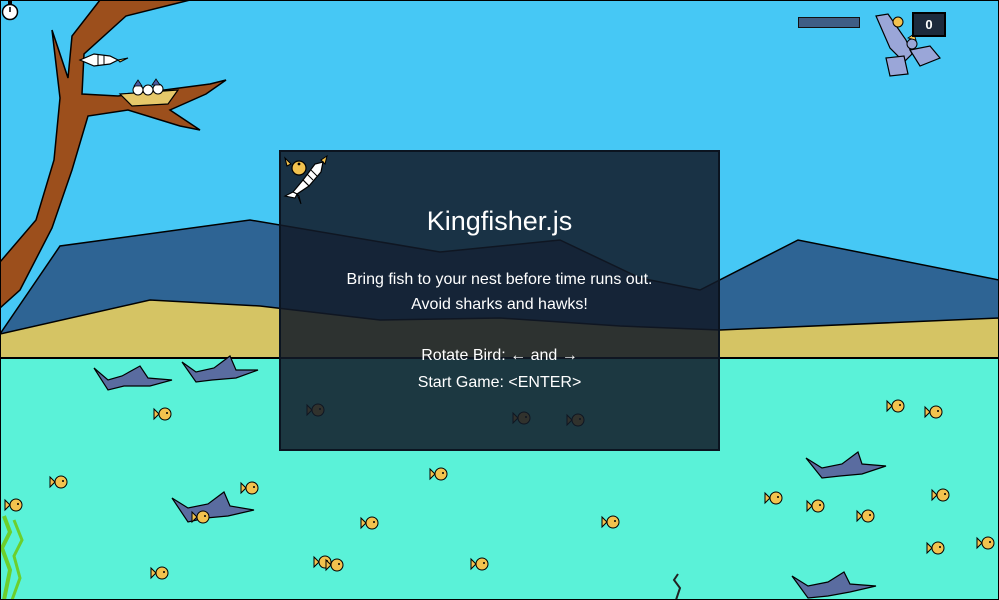 This screenshot has height=600, width=999. What do you see at coordinates (10, 11) in the screenshot?
I see `stopwatch-icon` at bounding box center [10, 11].